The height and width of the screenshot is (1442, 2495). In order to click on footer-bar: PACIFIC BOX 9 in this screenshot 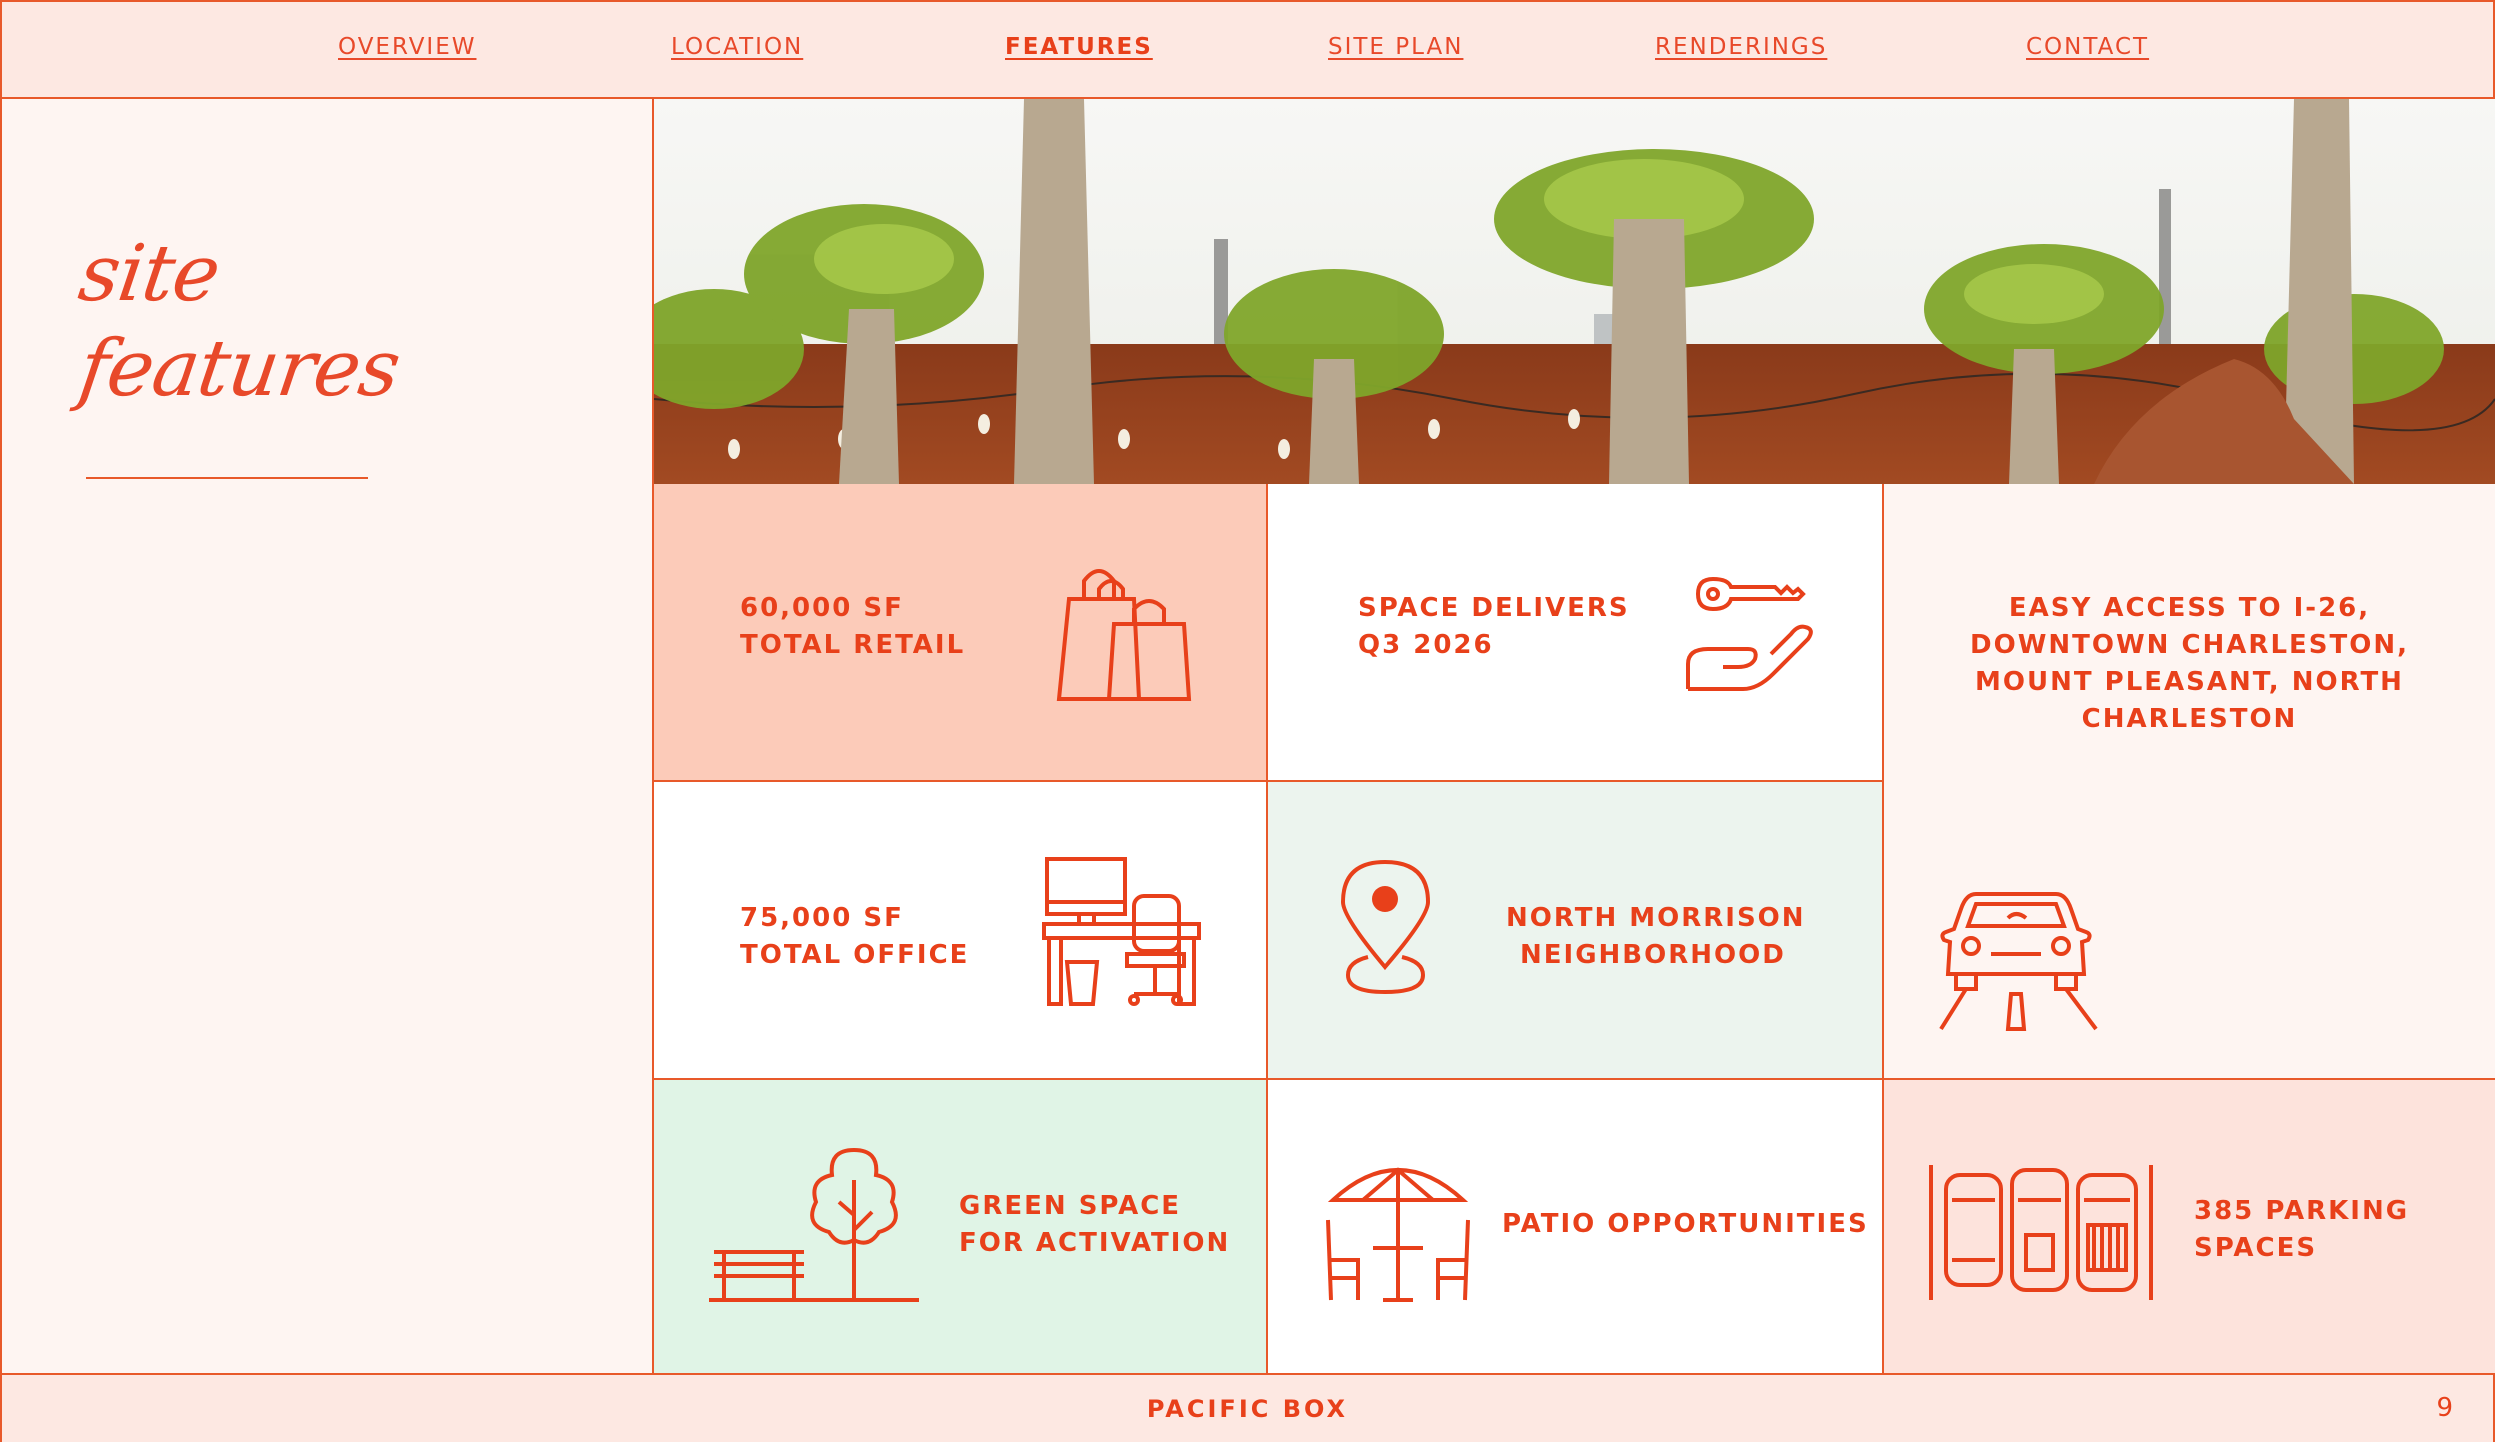, I will do `click(1247, 1407)`.